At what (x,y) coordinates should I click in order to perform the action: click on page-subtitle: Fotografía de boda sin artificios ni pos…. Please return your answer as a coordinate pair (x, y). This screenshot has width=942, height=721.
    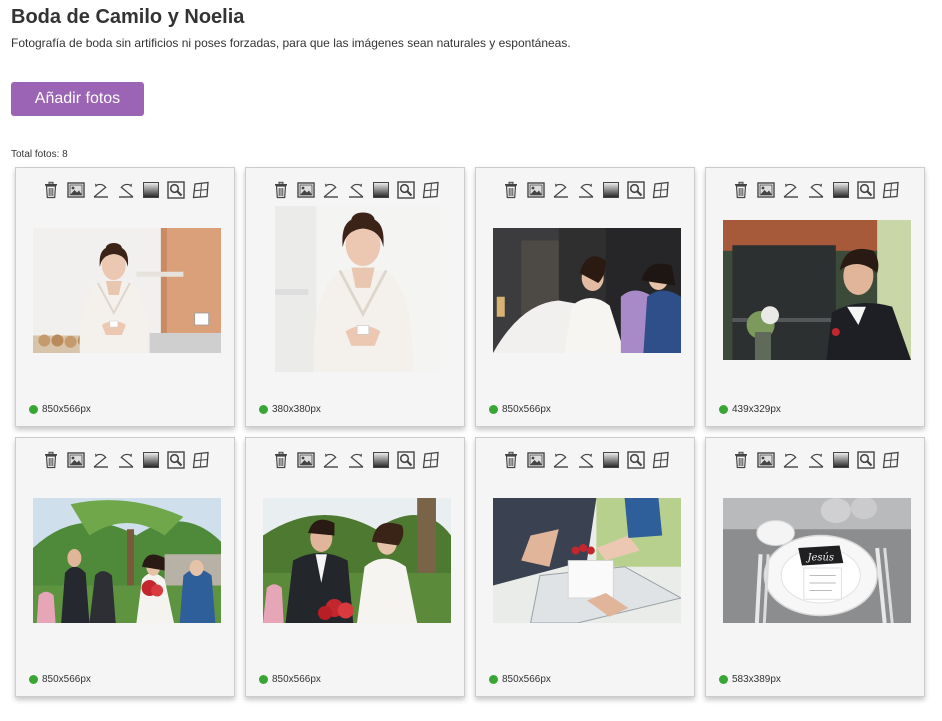
    Looking at the image, I should click on (291, 43).